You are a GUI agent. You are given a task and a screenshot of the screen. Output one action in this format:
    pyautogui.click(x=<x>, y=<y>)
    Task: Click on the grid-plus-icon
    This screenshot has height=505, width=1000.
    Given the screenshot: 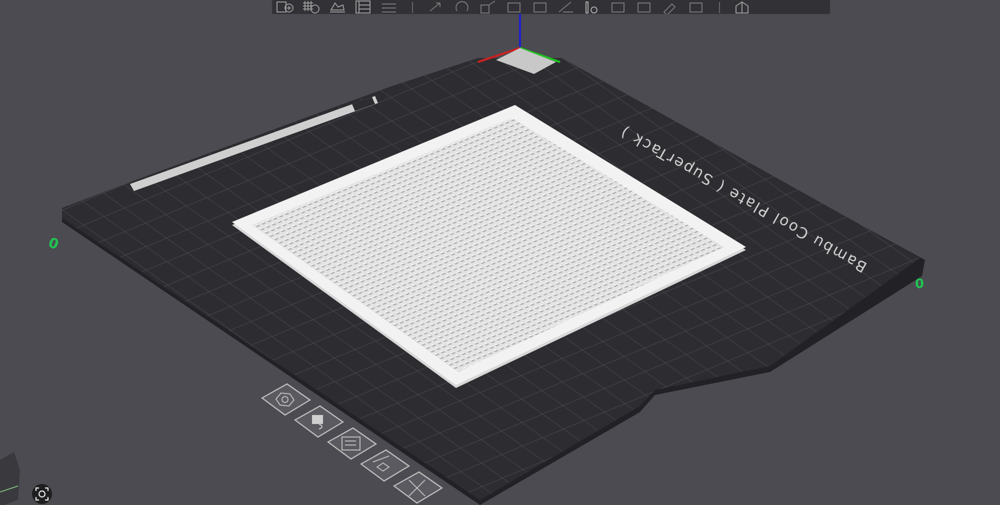 What is the action you would take?
    pyautogui.click(x=311, y=7)
    